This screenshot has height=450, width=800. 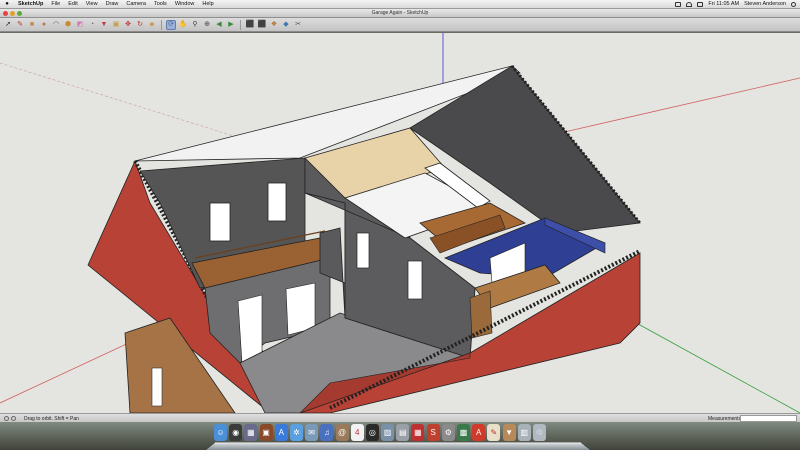 What do you see at coordinates (128, 25) in the screenshot?
I see `move-icon: ✥` at bounding box center [128, 25].